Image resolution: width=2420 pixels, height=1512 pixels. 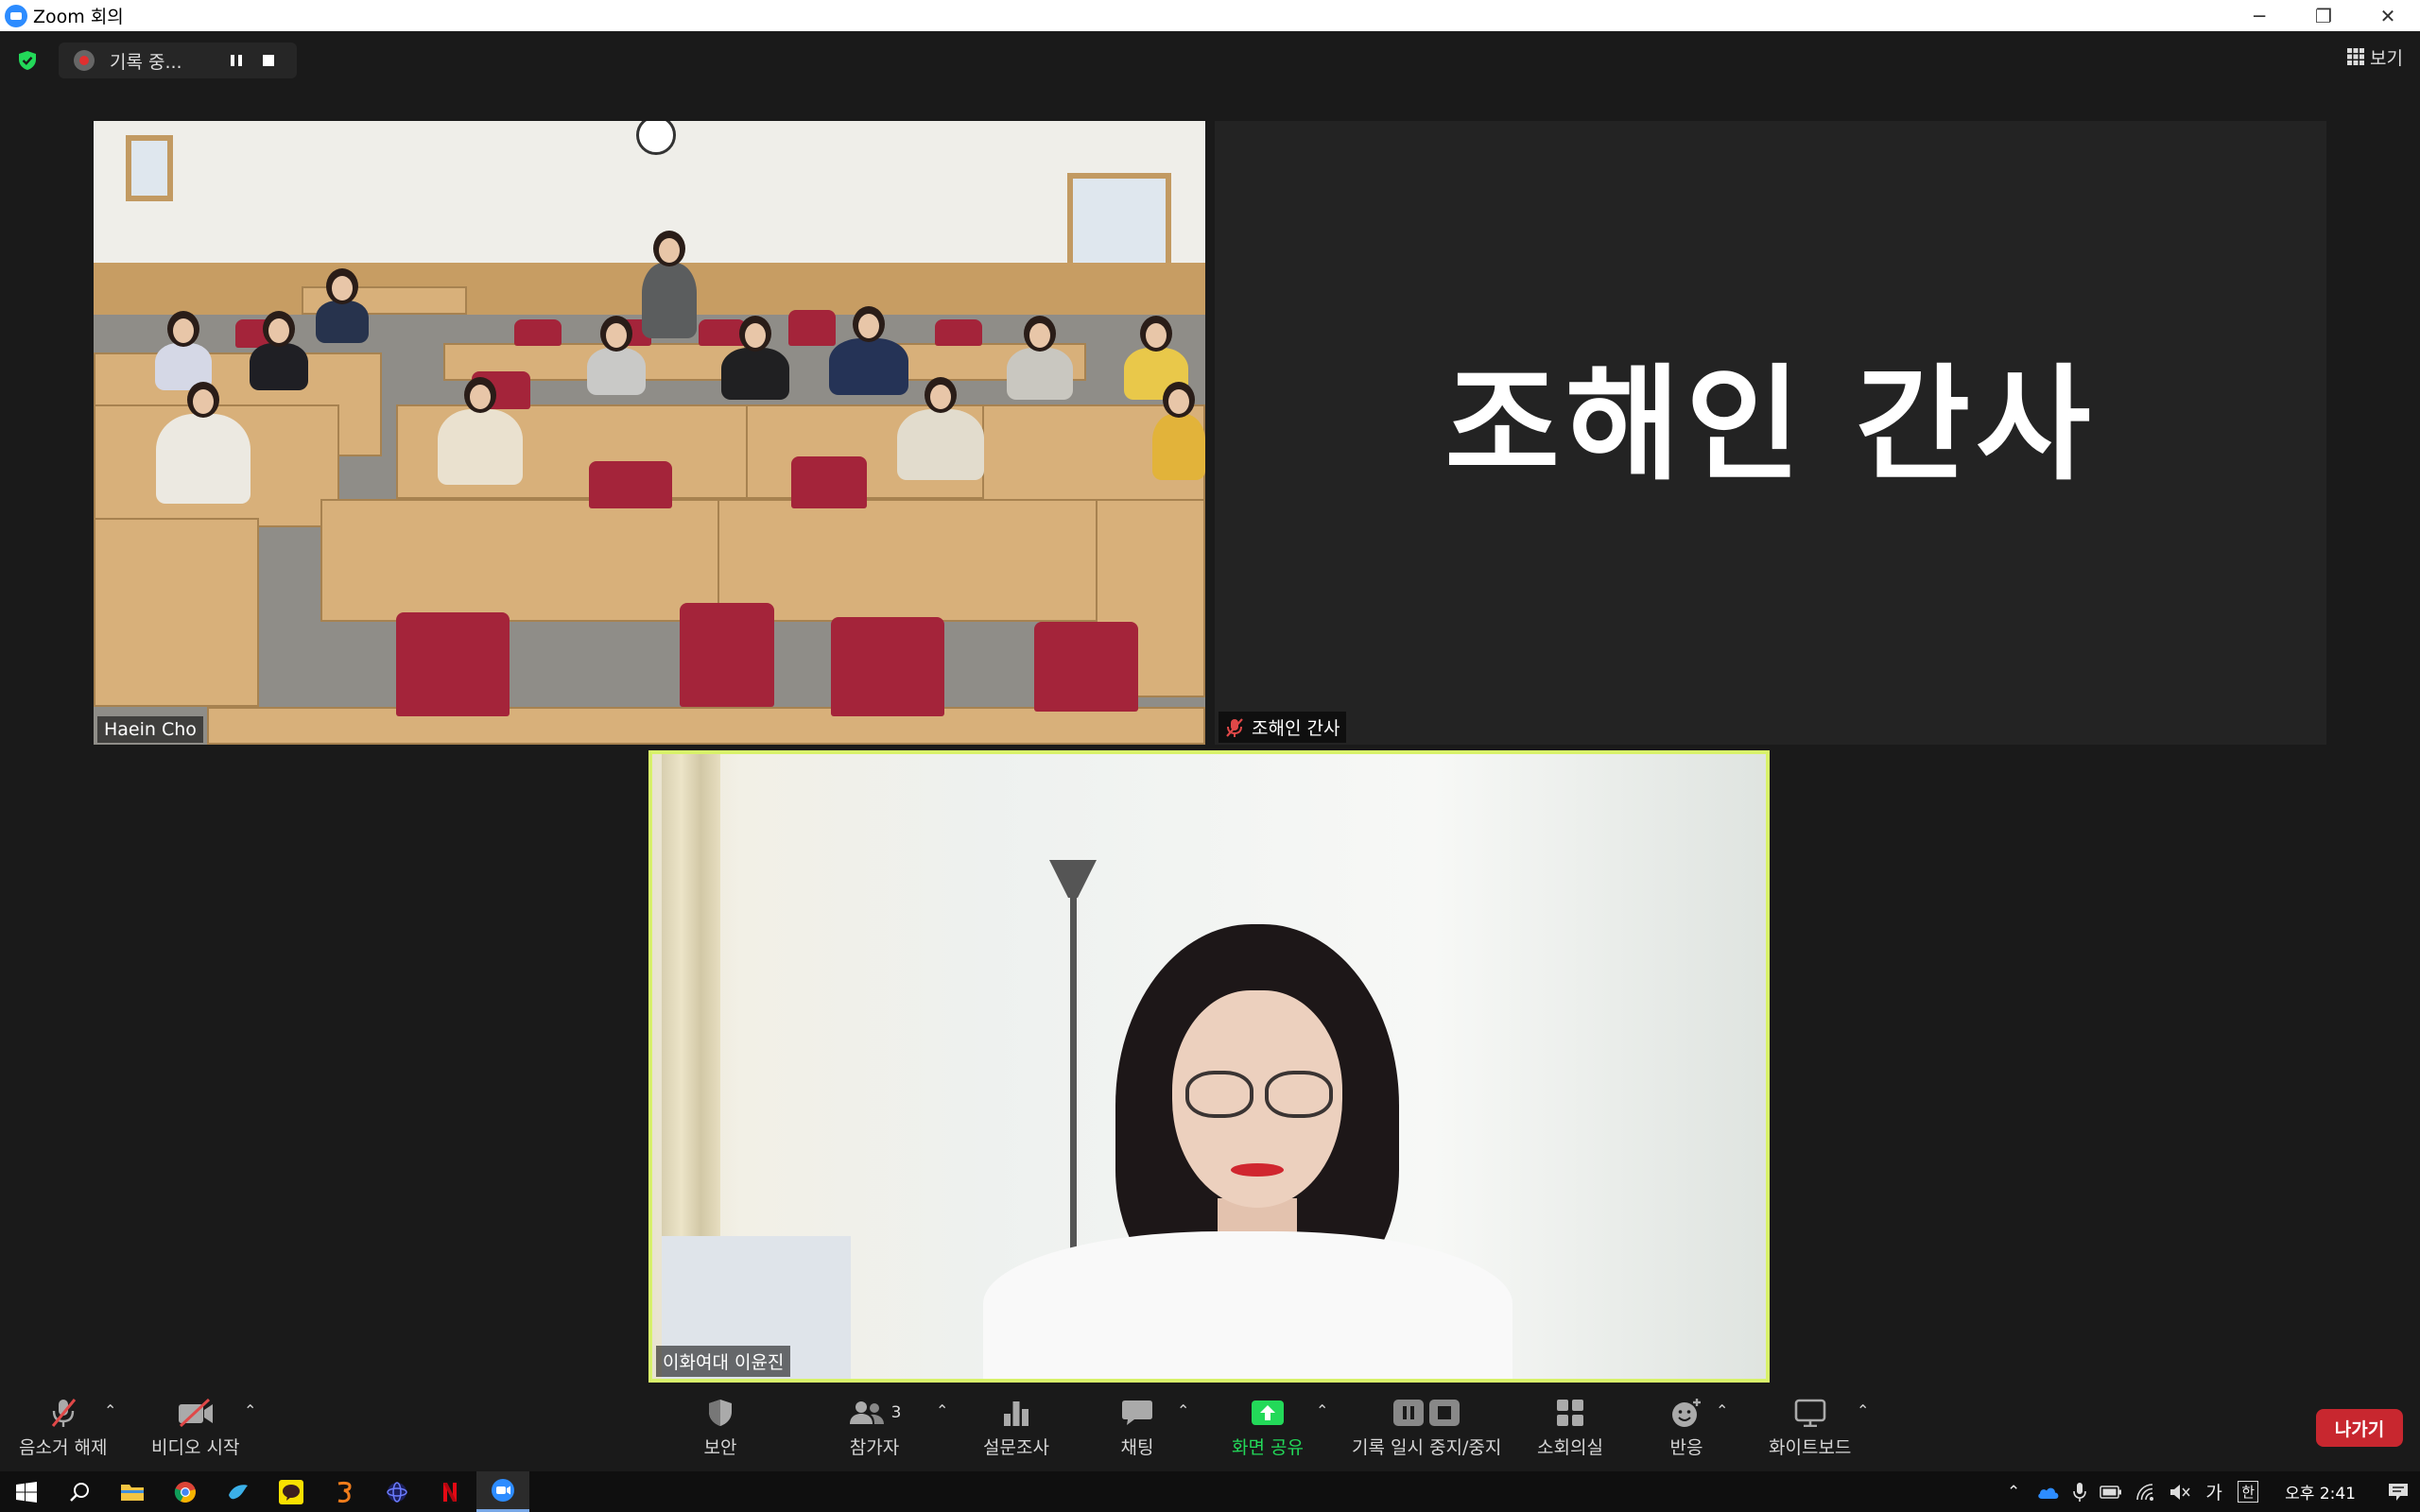 What do you see at coordinates (291, 1491) in the screenshot?
I see `taskbar-kakaotalk` at bounding box center [291, 1491].